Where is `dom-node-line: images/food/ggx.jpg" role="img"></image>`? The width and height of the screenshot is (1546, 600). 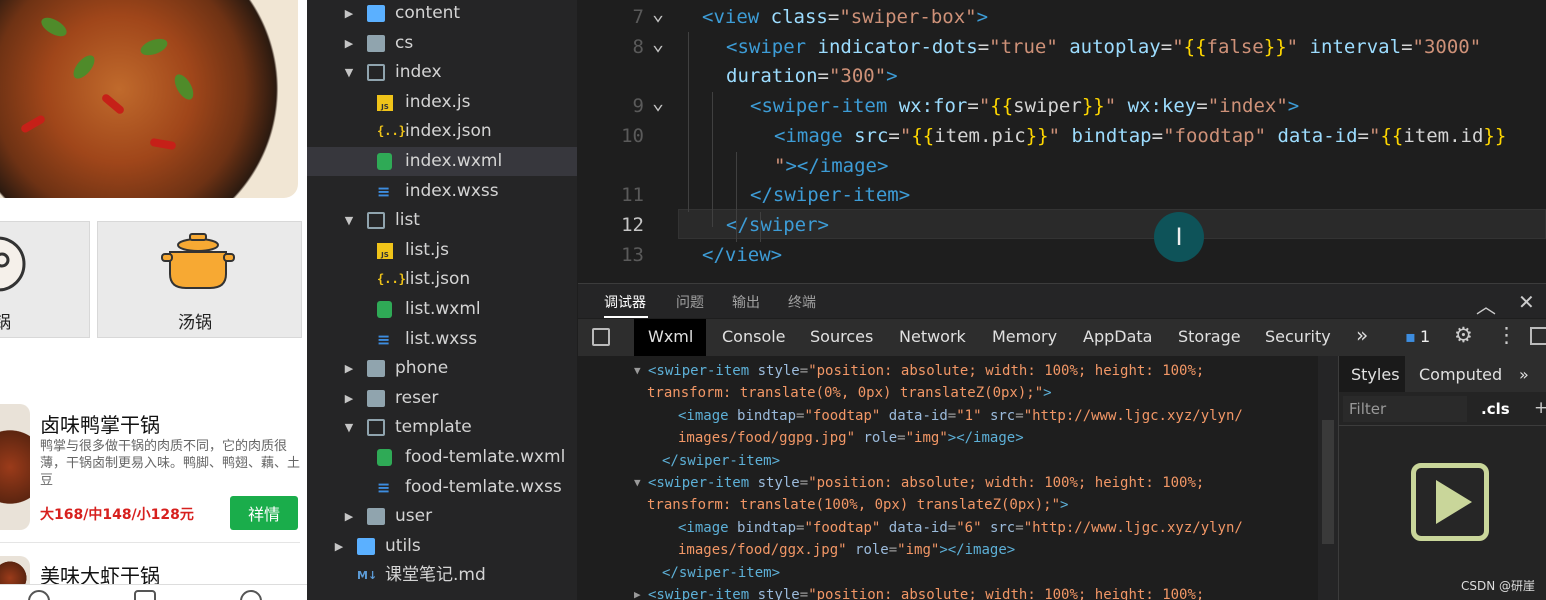 dom-node-line: images/food/ggx.jpg" role="img"></image> is located at coordinates (846, 550).